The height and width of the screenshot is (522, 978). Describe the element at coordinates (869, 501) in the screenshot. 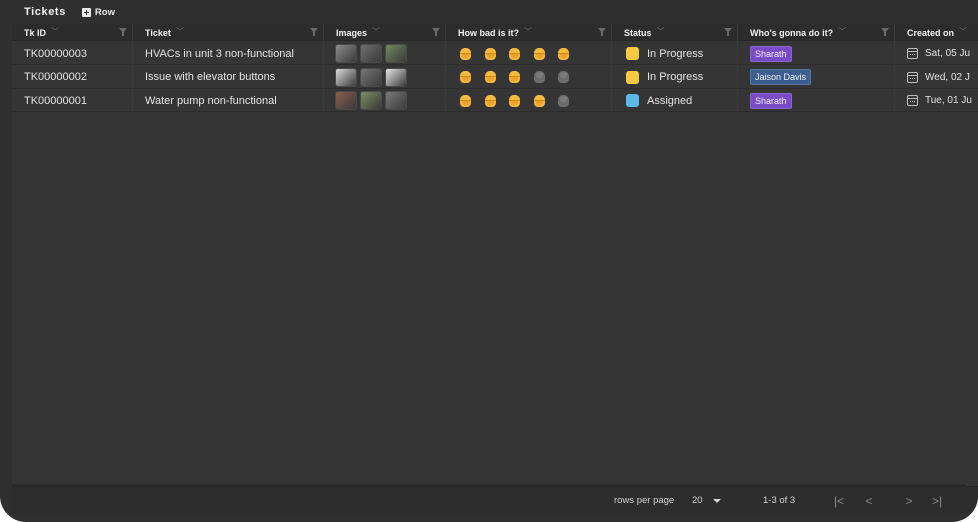

I see `previous-page-icon: <` at that location.